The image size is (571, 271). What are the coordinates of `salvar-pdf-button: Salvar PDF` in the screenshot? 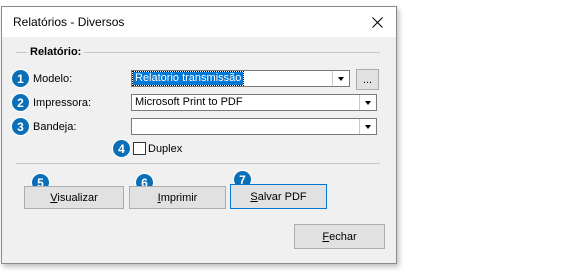 It's located at (278, 196).